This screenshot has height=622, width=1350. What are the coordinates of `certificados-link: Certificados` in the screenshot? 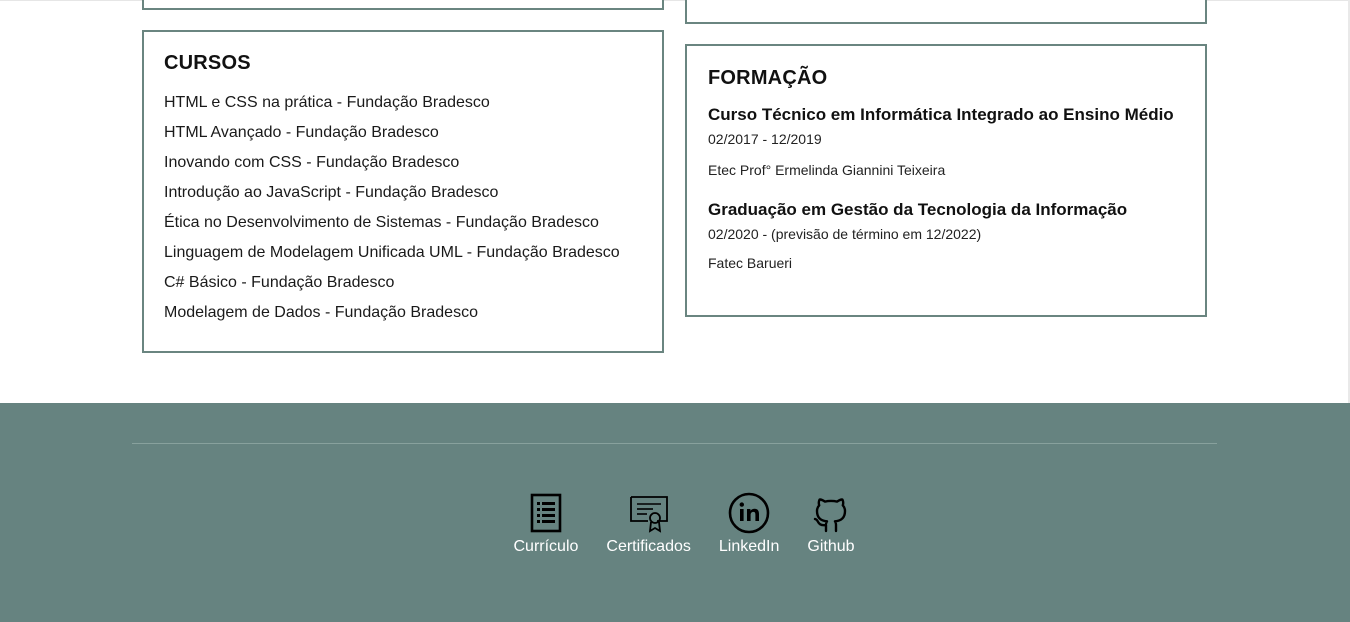 It's located at (648, 523).